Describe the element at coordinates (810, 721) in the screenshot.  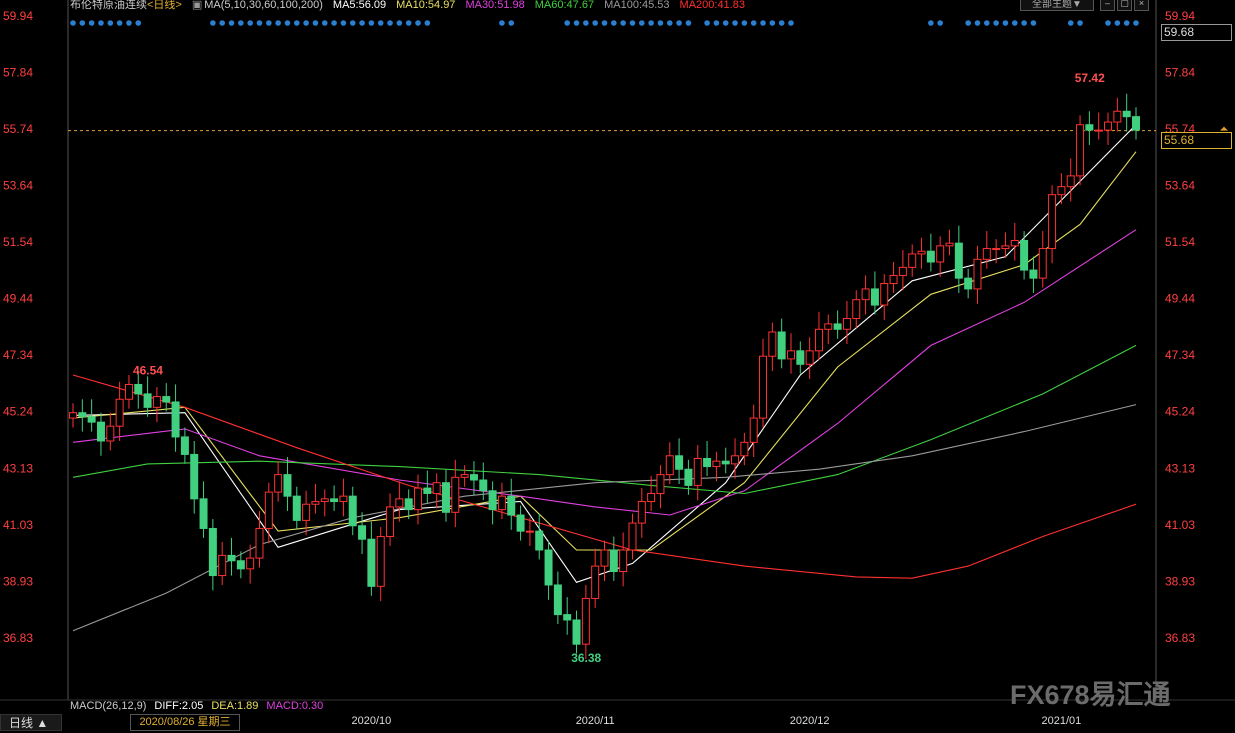
I see `x-tick-label: 2020/12` at that location.